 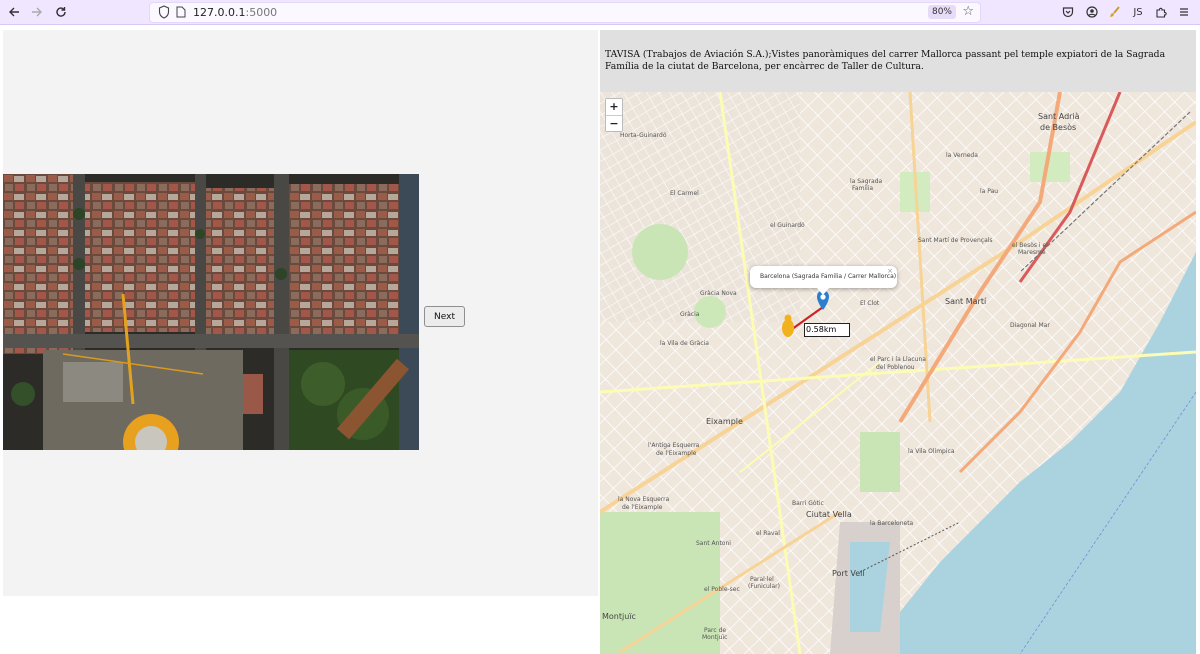 What do you see at coordinates (941, 12) in the screenshot?
I see `zoom-level-badge: 80%` at bounding box center [941, 12].